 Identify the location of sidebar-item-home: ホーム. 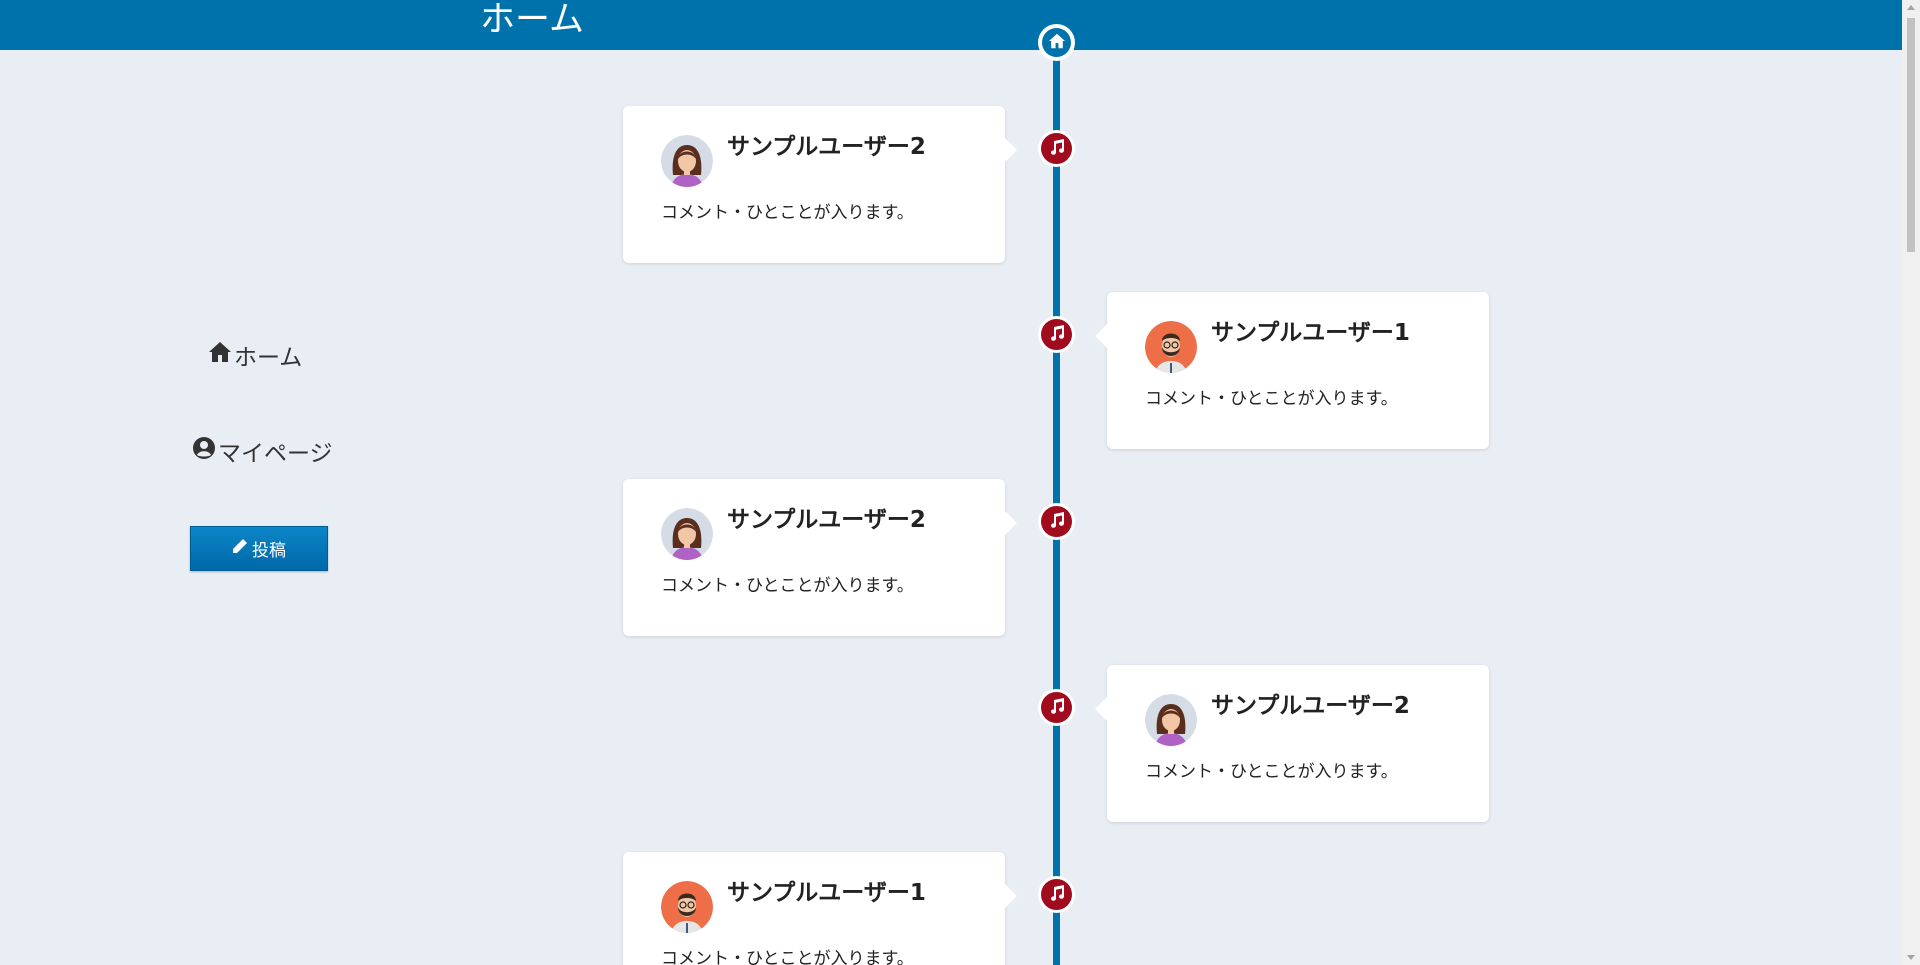
(255, 355).